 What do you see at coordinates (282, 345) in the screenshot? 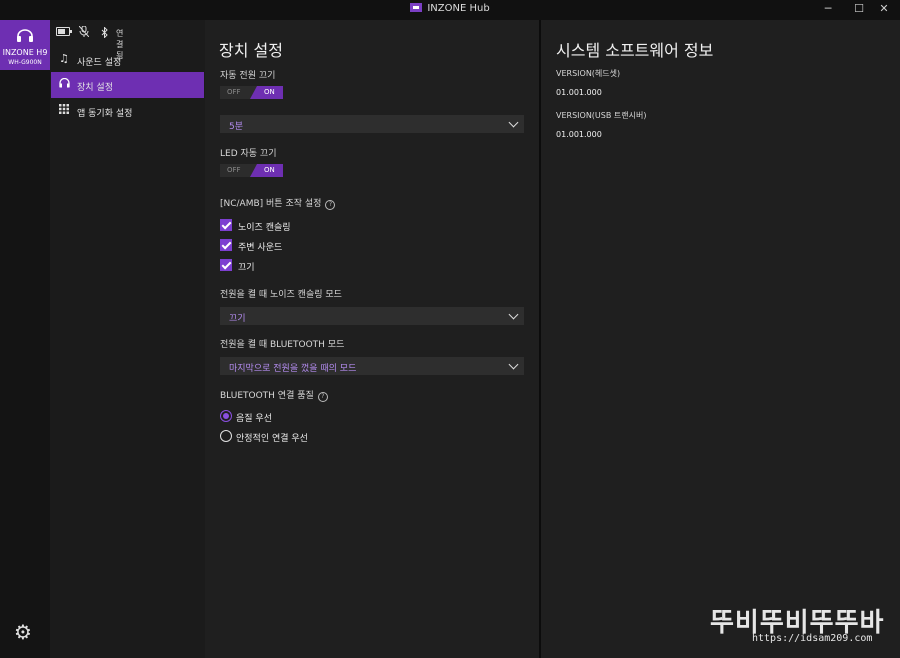
I see `bt-mode-on-power-label: 전원을 켤 때 BLUETOOTH 모드` at bounding box center [282, 345].